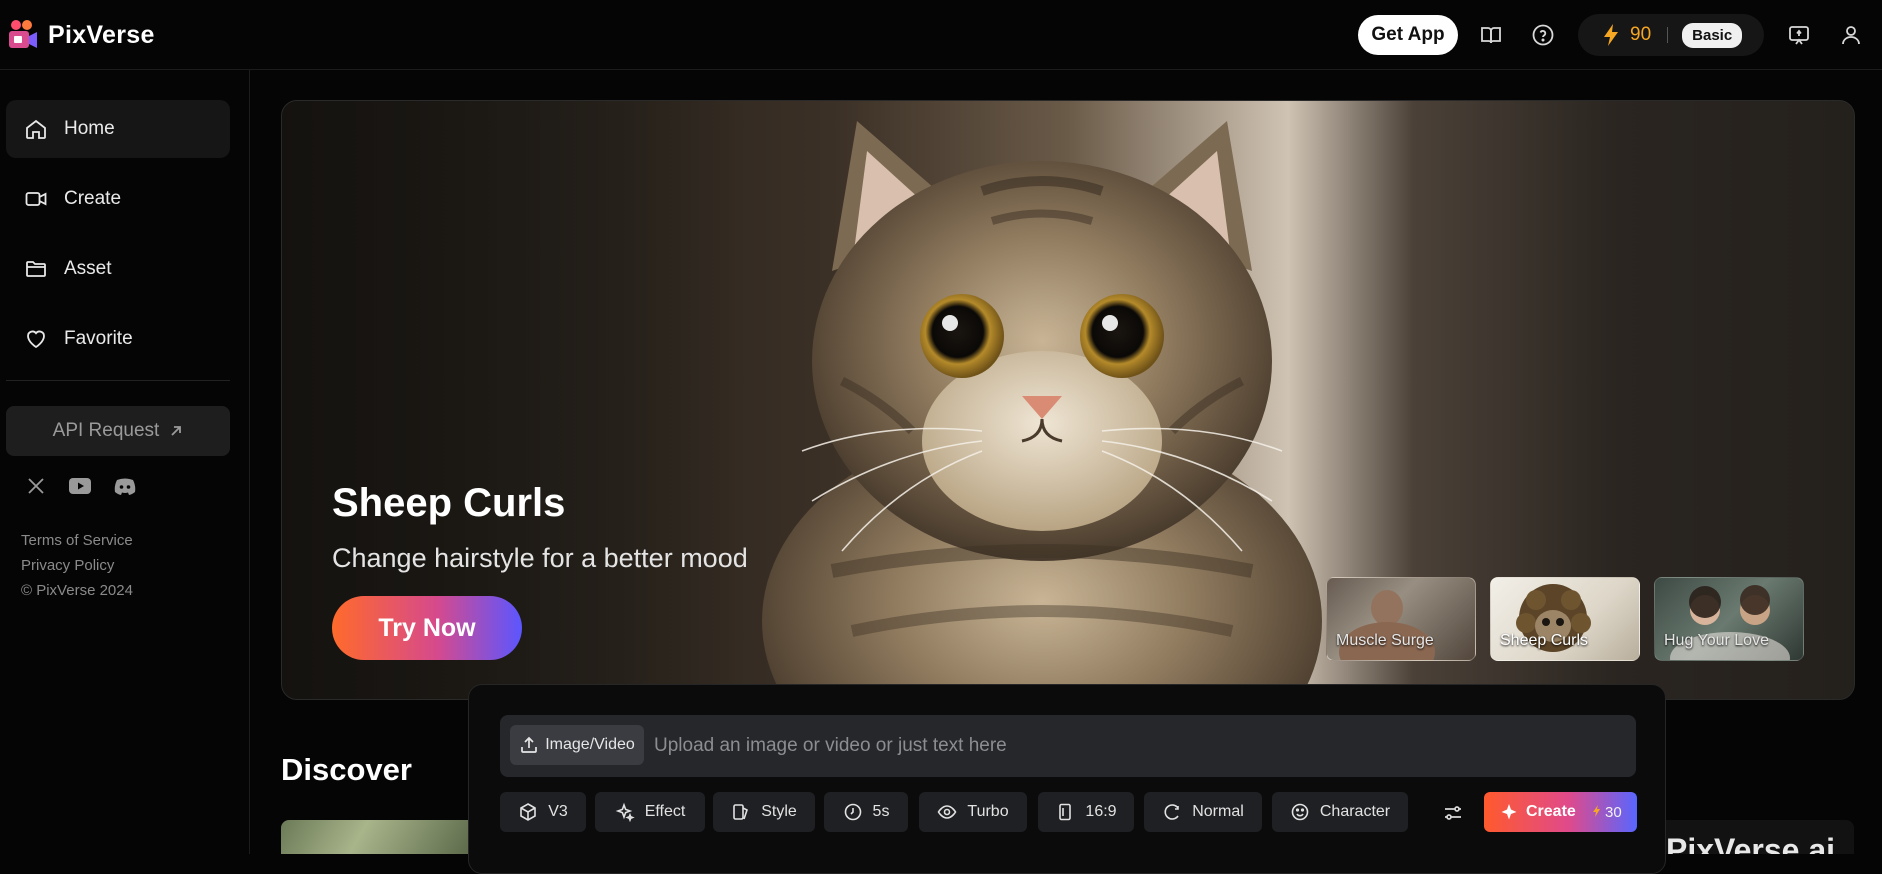 The height and width of the screenshot is (874, 1882). Describe the element at coordinates (852, 812) in the screenshot. I see `timer-icon` at that location.